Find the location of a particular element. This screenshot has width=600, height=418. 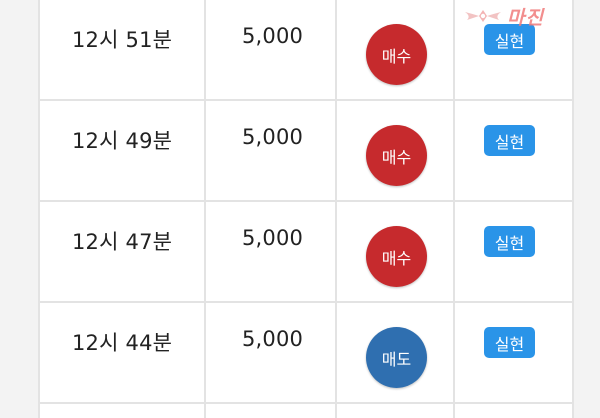

trade-time: 12시 47분 is located at coordinates (122, 242).